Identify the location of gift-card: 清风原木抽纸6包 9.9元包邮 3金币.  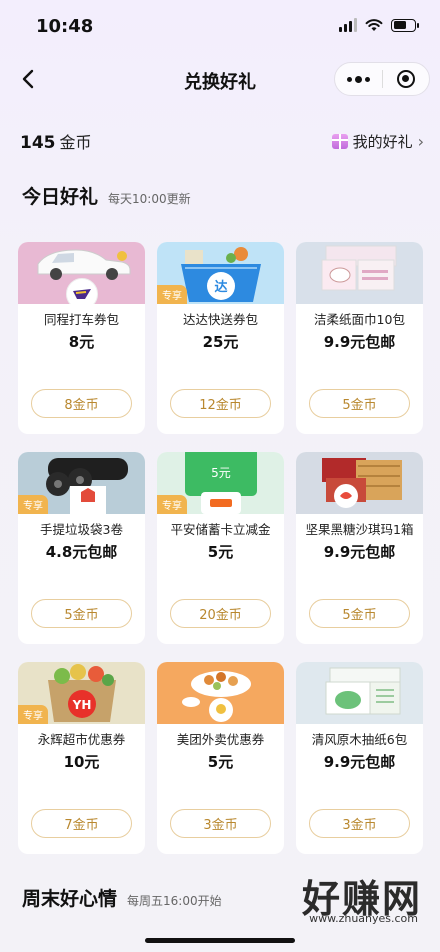
(359, 758).